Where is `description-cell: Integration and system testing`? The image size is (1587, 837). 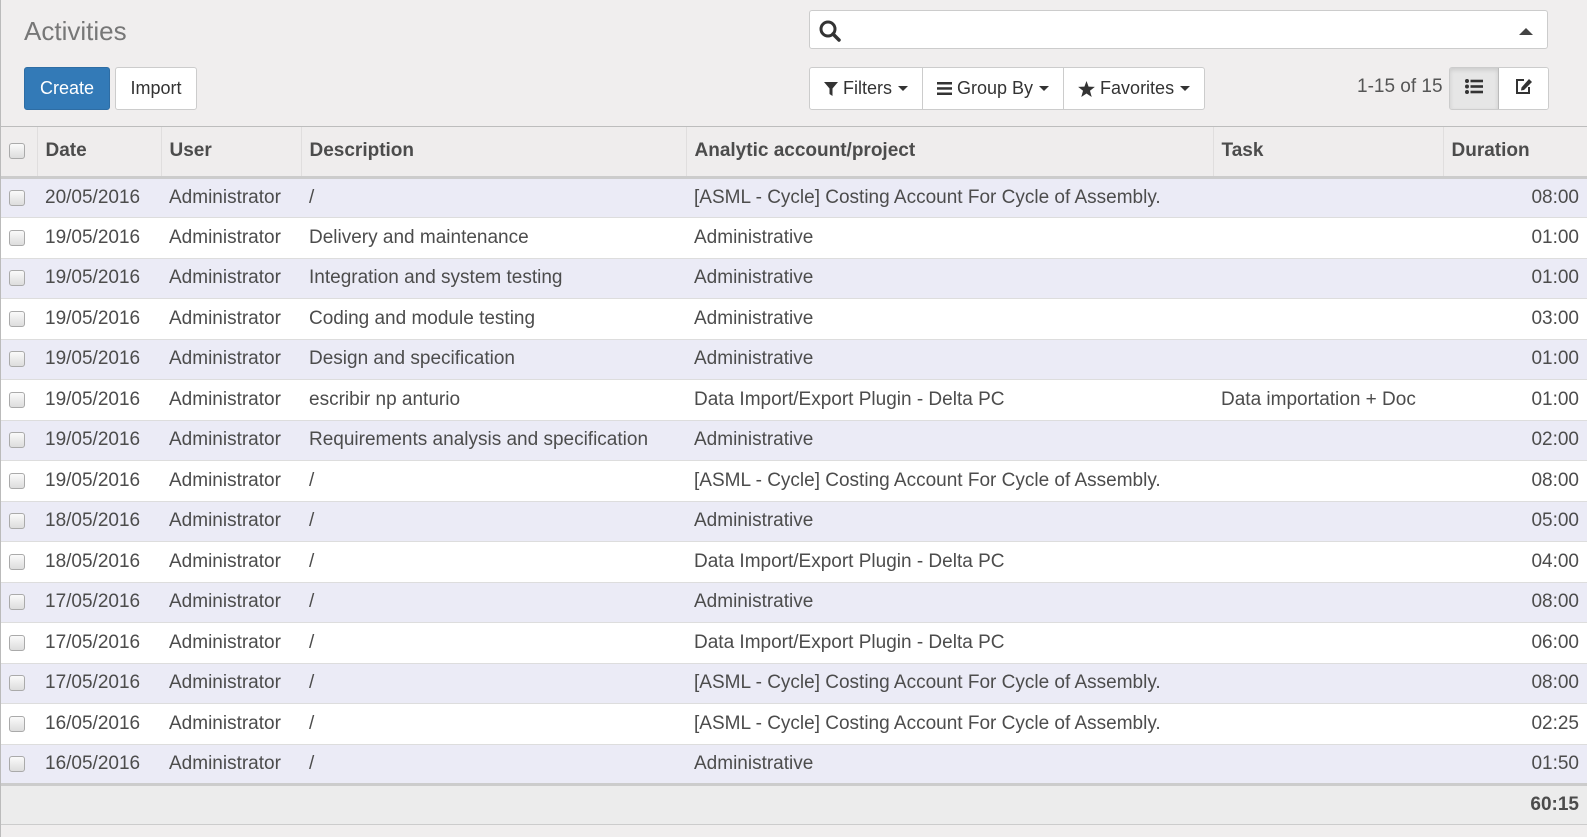
description-cell: Integration and system testing is located at coordinates (493, 278).